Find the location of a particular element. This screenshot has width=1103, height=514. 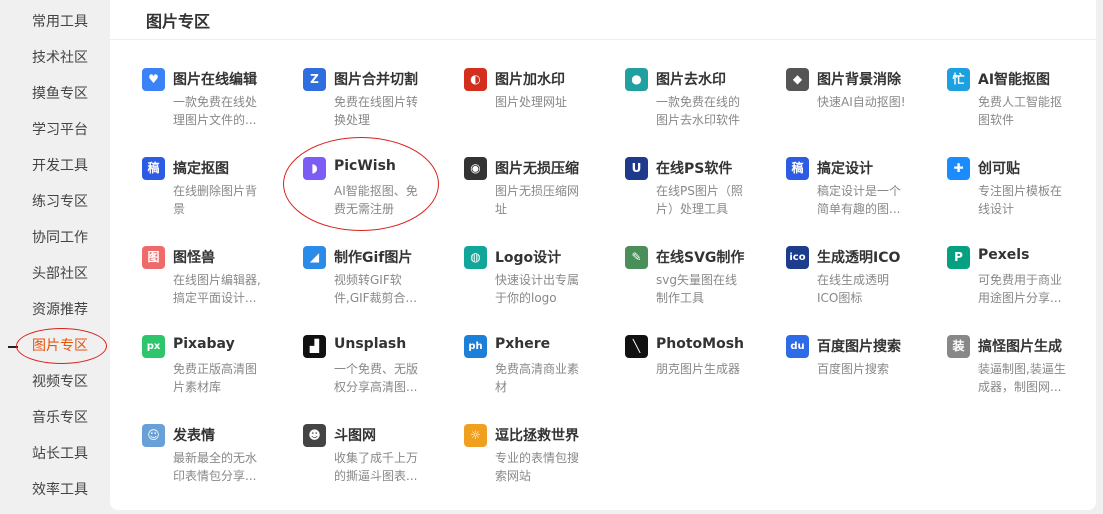

tool-name: 图片无损压缩 is located at coordinates (537, 169).